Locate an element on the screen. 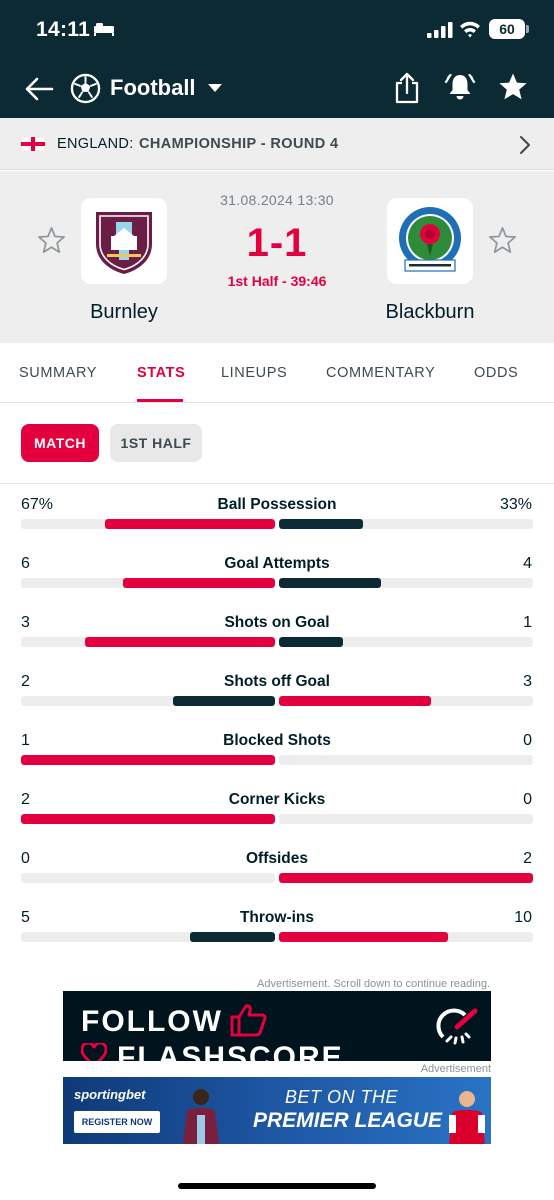  match-tabs: SUMMARY STATS LINEUPS COMMENTARY ODDS is located at coordinates (277, 373).